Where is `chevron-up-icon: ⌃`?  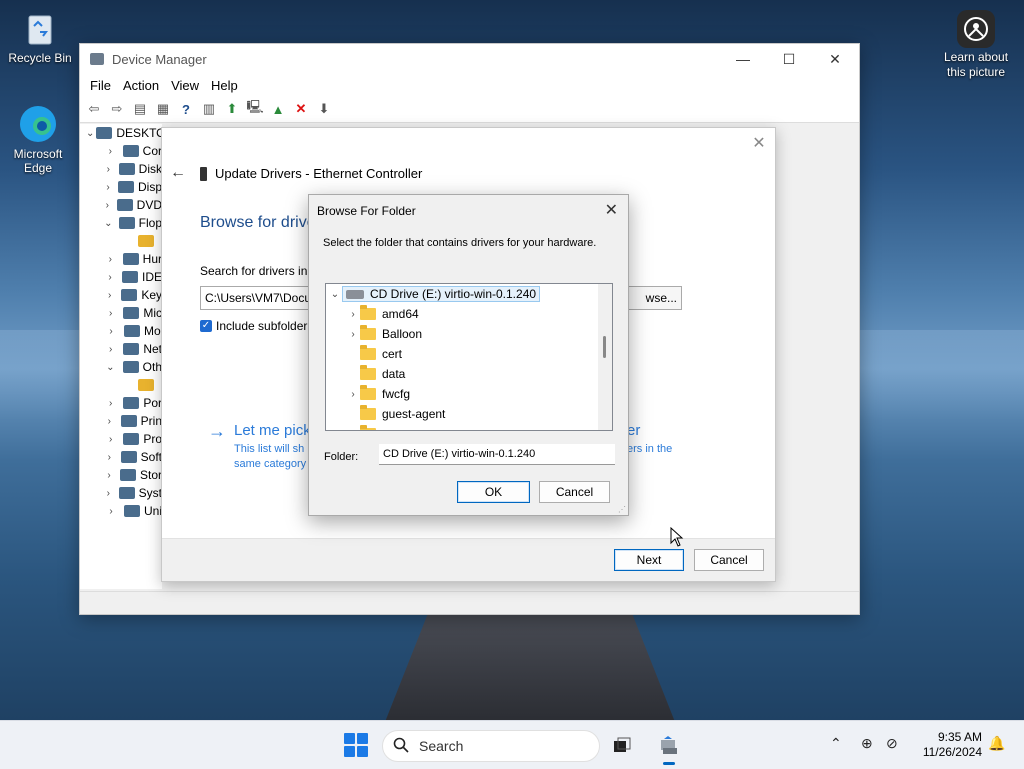 chevron-up-icon: ⌃ is located at coordinates (836, 743).